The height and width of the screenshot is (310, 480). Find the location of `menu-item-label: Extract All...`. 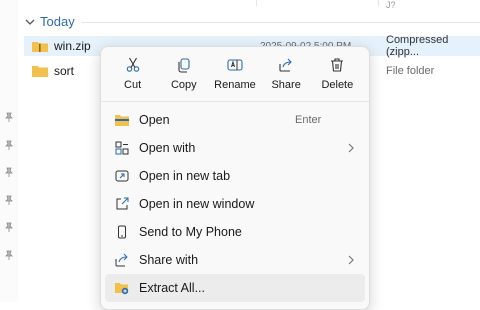

menu-item-label: Extract All... is located at coordinates (172, 288).